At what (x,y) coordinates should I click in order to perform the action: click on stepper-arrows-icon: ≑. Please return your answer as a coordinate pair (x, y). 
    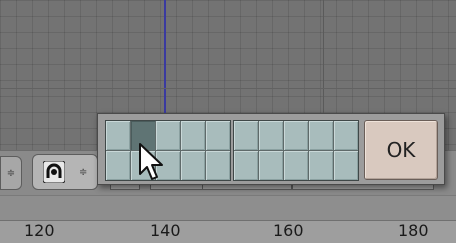
    Looking at the image, I should click on (11, 173).